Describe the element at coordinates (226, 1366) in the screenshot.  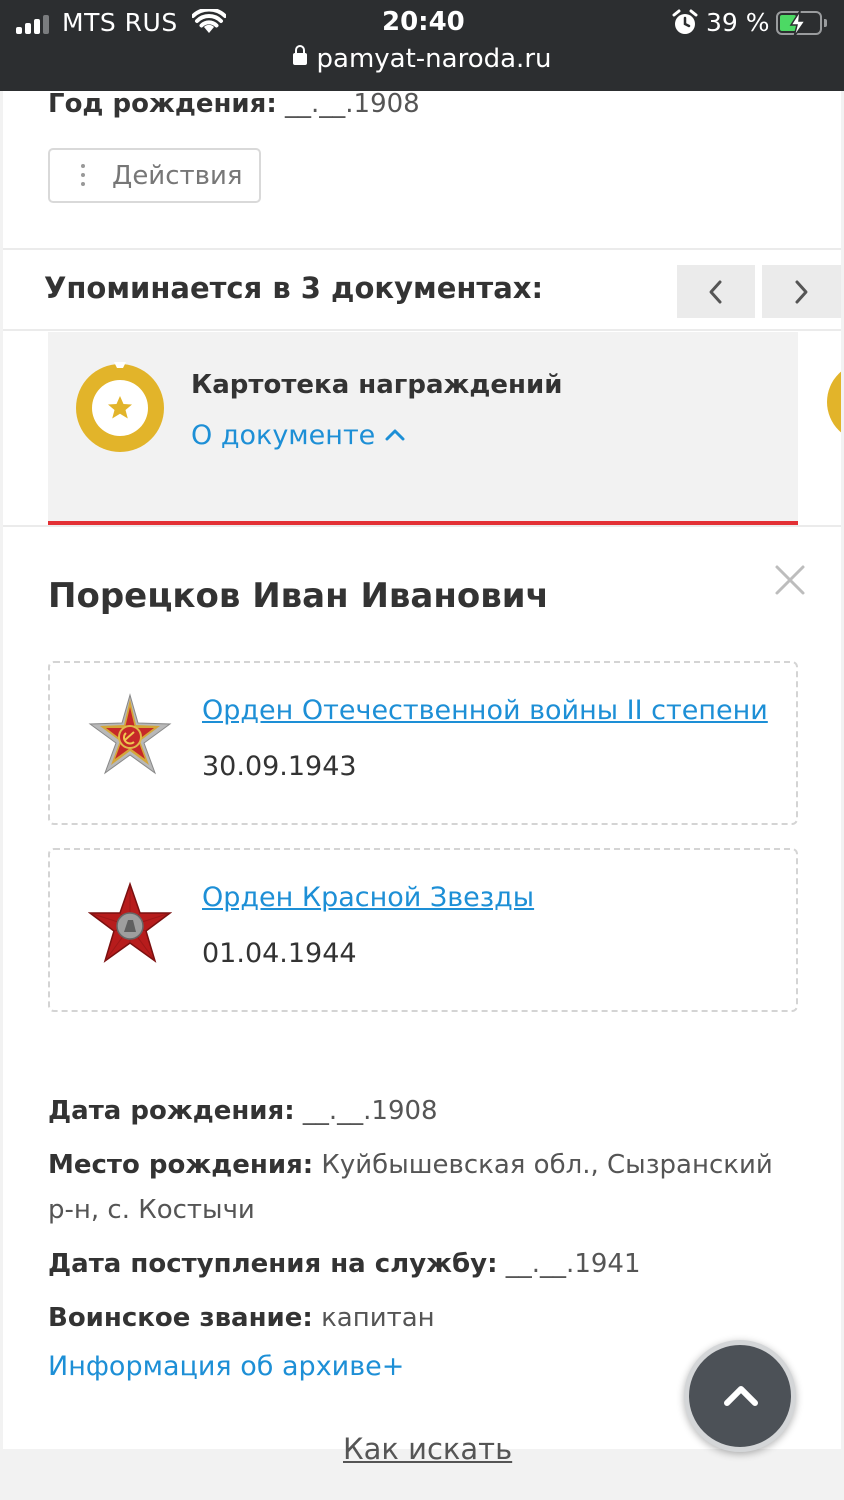
I see `archive-info-link: Информация об архиве+` at that location.